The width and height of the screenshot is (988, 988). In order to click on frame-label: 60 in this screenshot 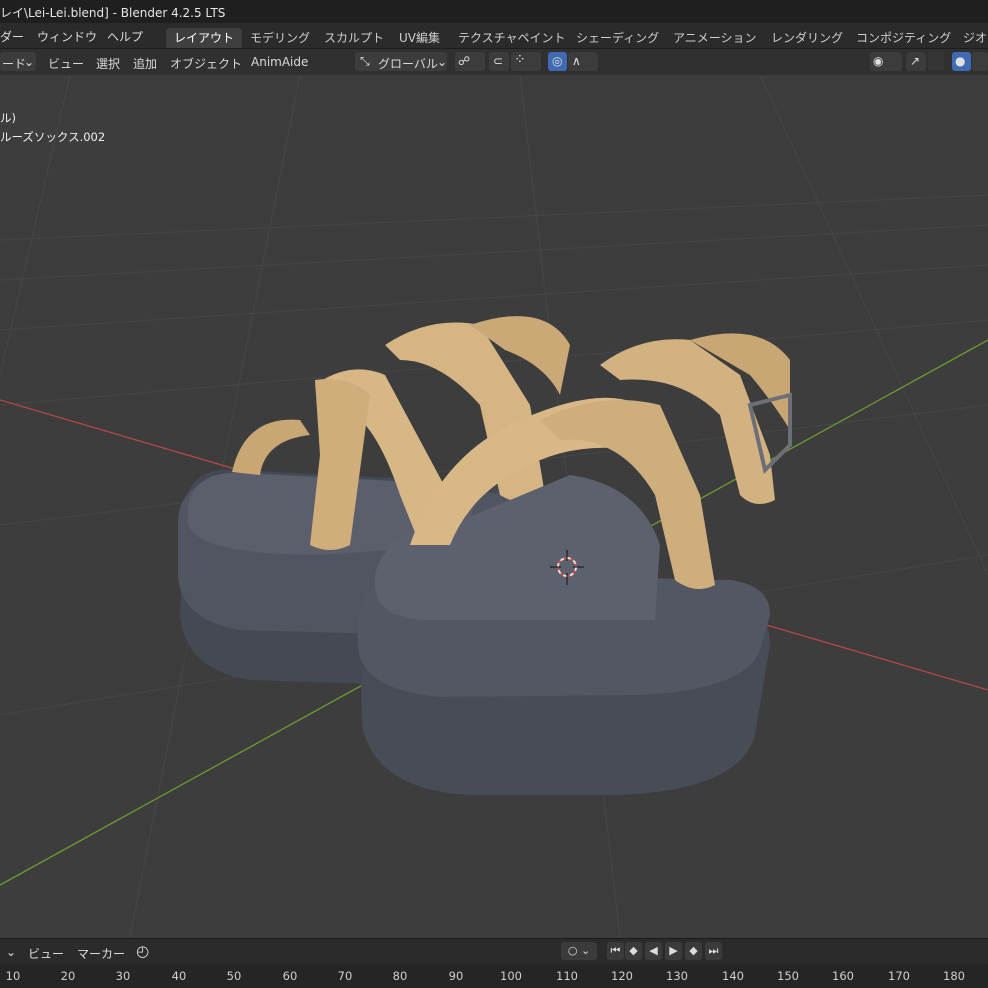, I will do `click(290, 976)`.